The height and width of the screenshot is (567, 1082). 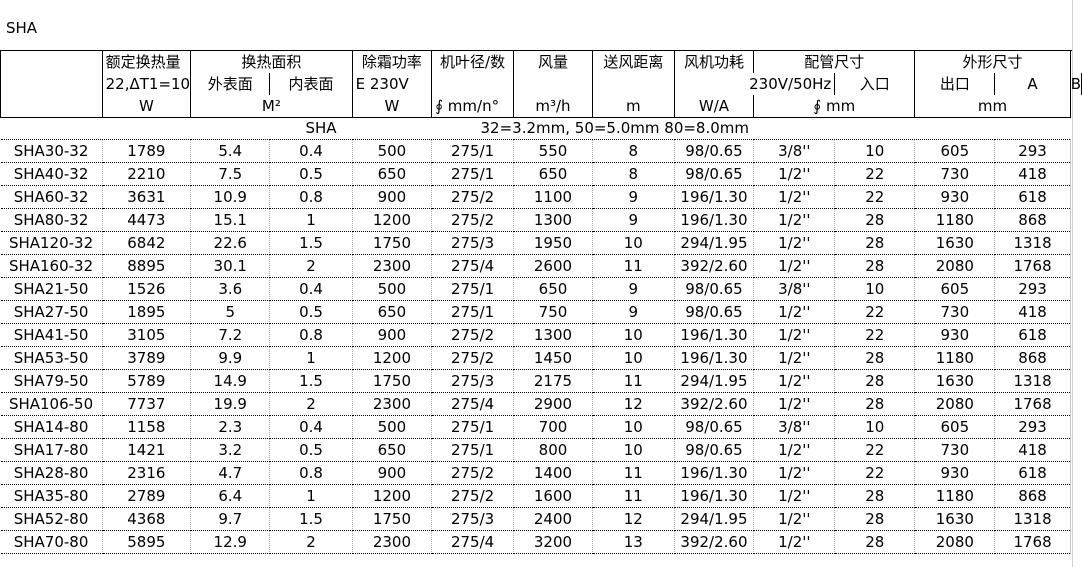 I want to click on unit-fan-power: W/A, so click(x=714, y=106).